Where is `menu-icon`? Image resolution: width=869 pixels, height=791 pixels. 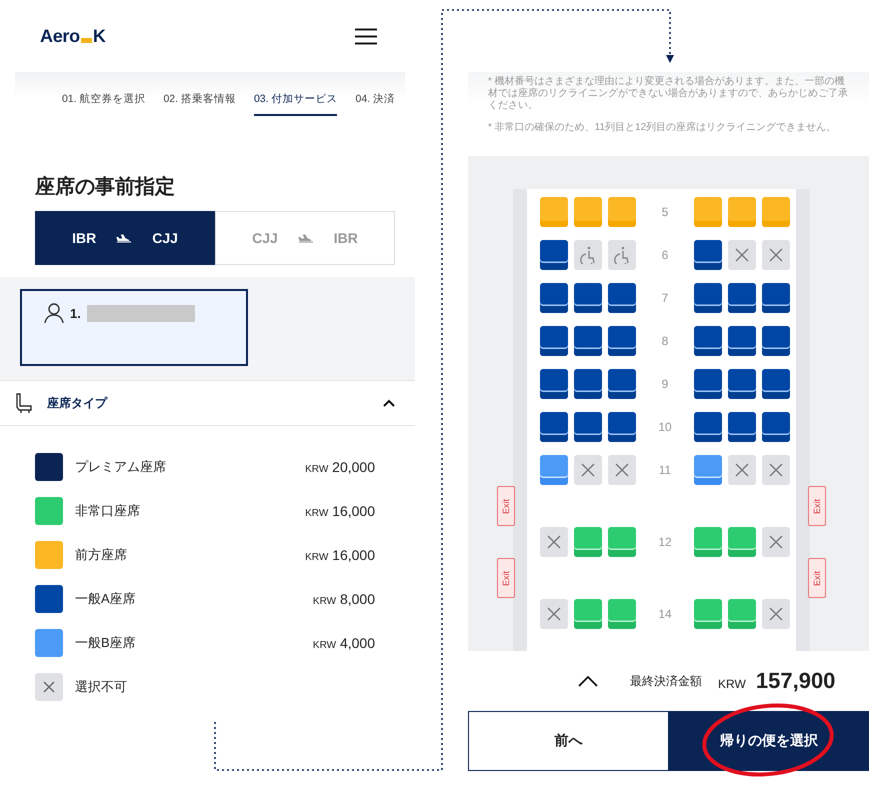 menu-icon is located at coordinates (366, 36).